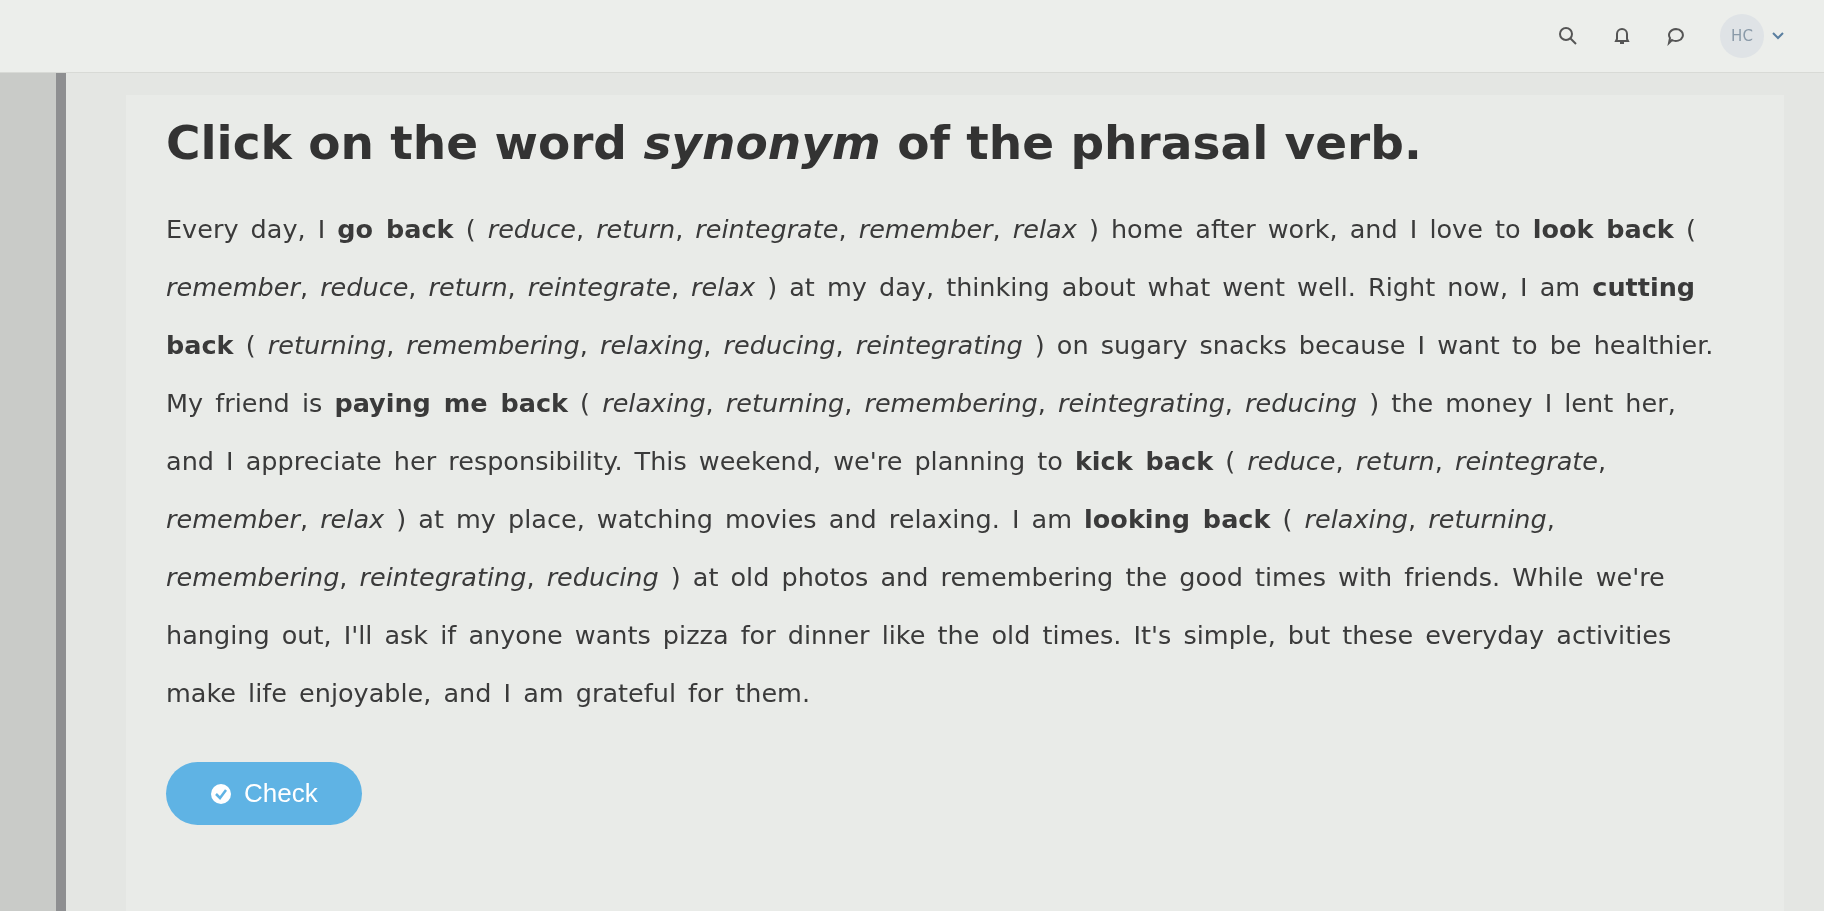 The height and width of the screenshot is (911, 1824). What do you see at coordinates (1568, 36) in the screenshot?
I see `search-icon` at bounding box center [1568, 36].